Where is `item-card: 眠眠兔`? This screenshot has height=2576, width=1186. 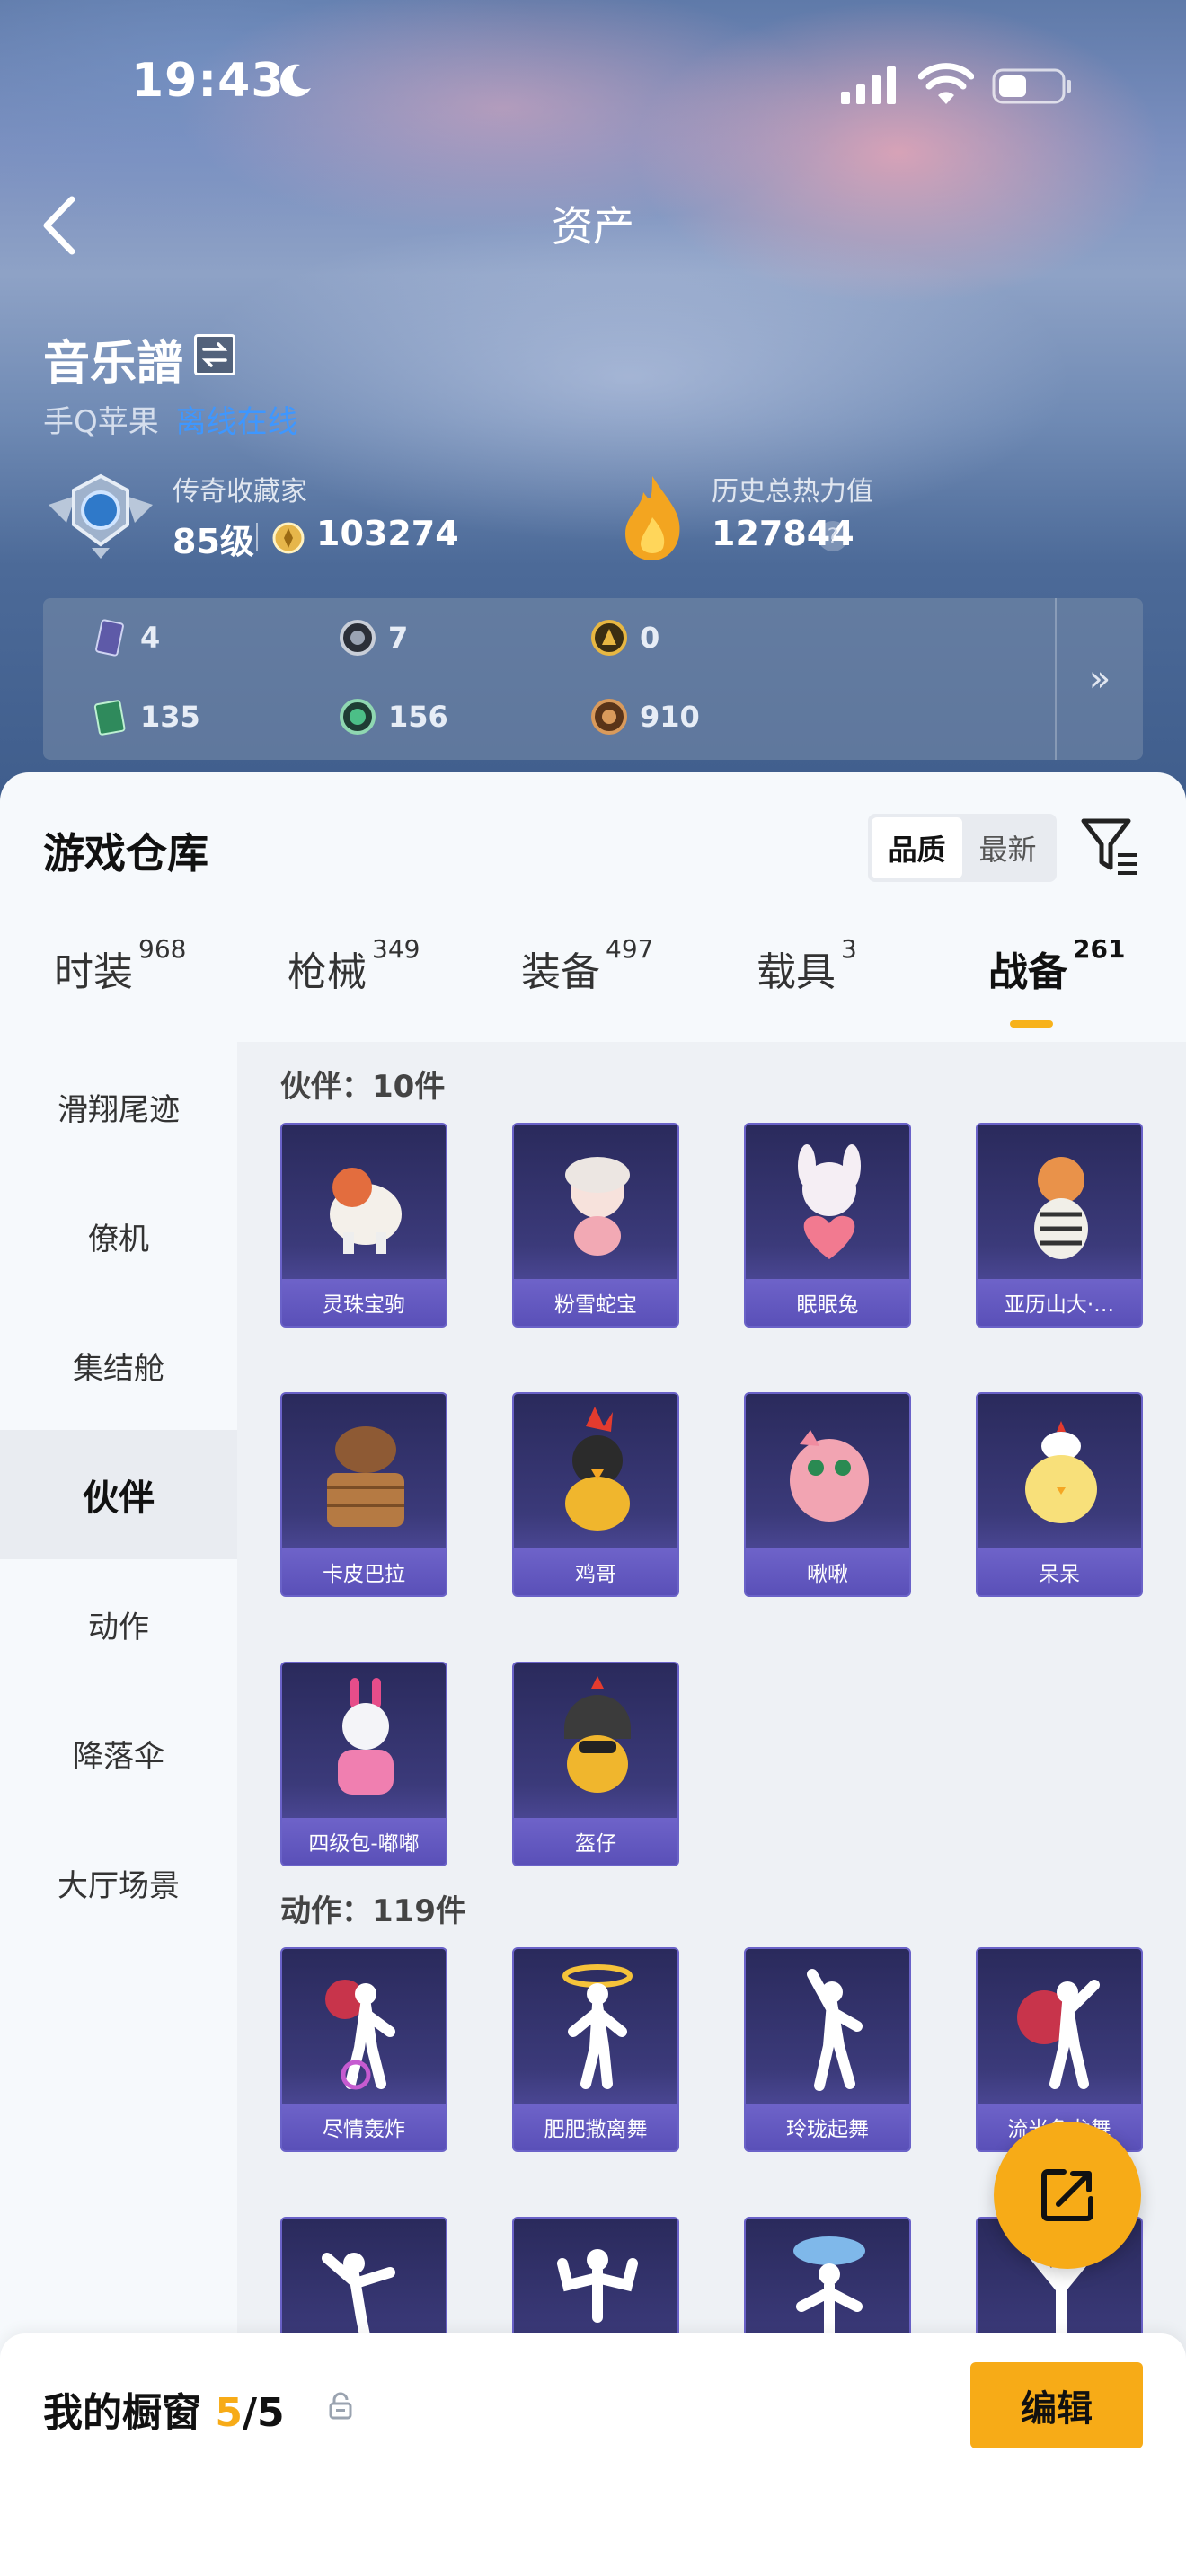 item-card: 眠眠兔 is located at coordinates (827, 1225).